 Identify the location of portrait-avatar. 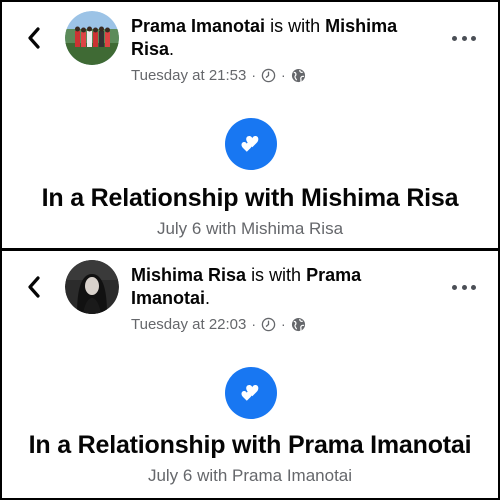
(92, 287).